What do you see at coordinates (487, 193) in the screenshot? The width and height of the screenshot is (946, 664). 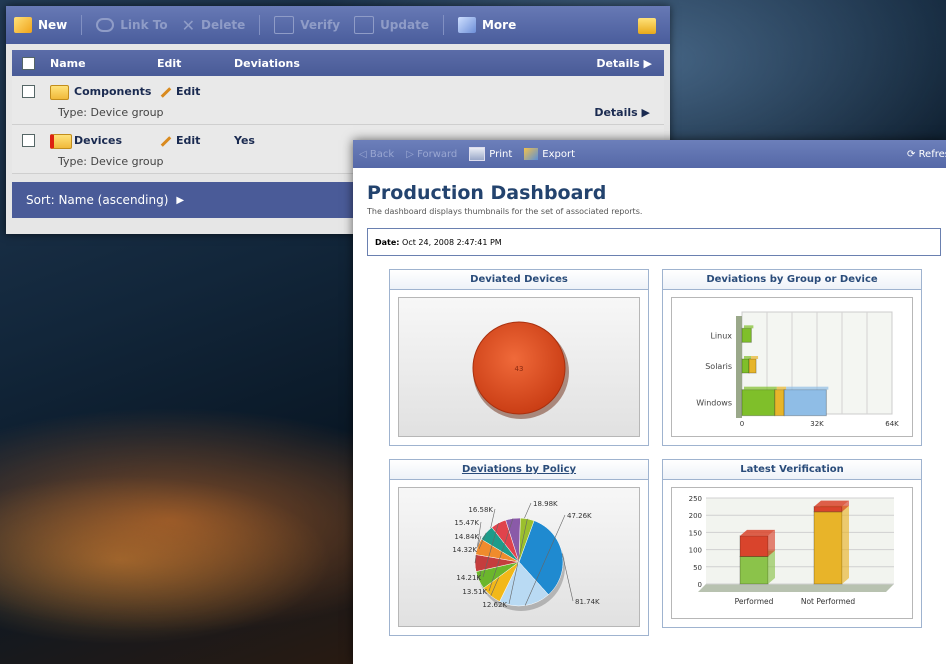 I see `page-title: Production Dashboard` at bounding box center [487, 193].